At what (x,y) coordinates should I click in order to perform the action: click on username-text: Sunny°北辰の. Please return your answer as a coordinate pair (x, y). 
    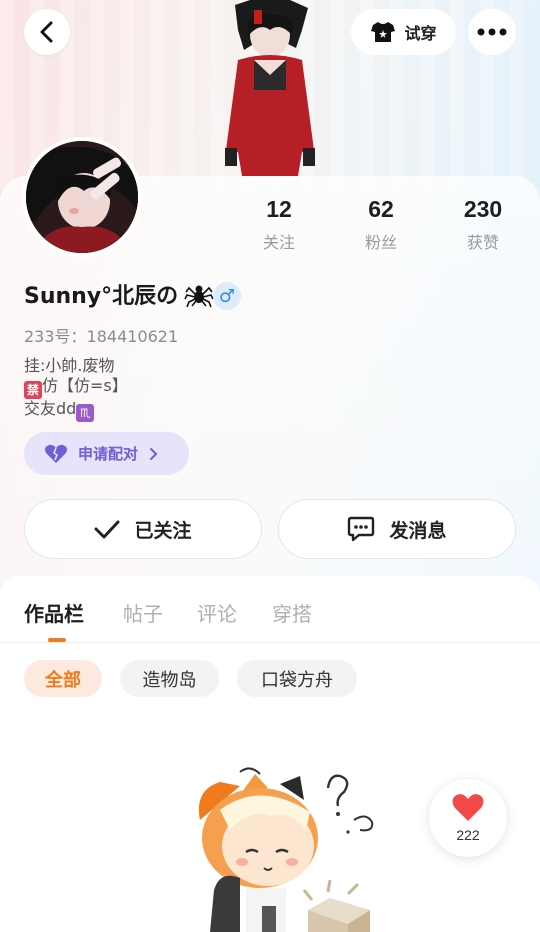
    Looking at the image, I should click on (101, 296).